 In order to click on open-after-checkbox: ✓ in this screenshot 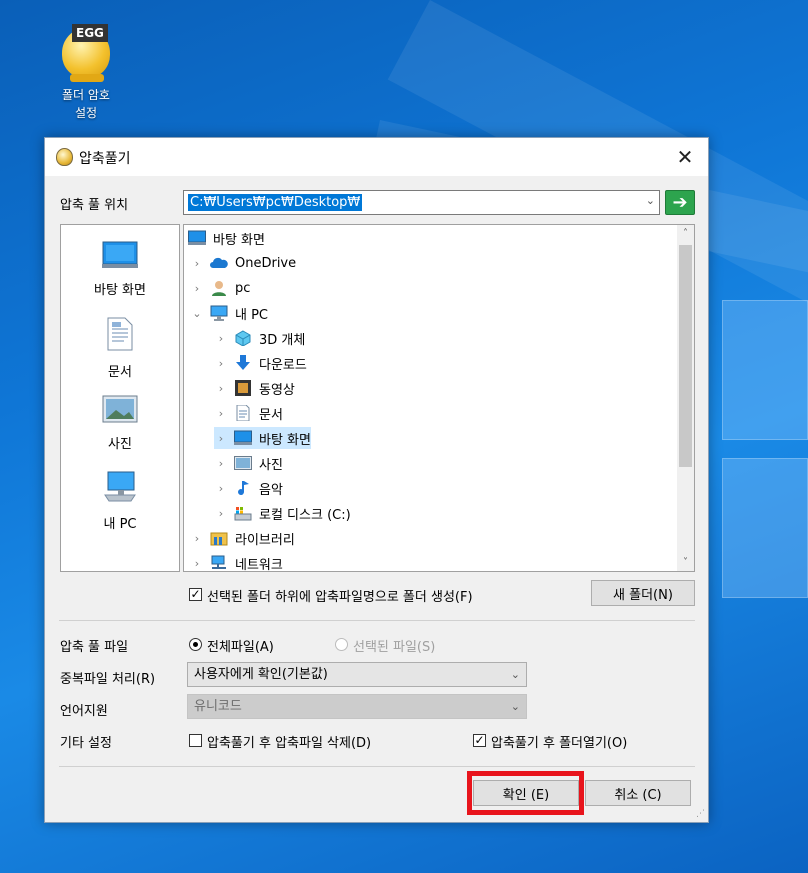, I will do `click(479, 740)`.